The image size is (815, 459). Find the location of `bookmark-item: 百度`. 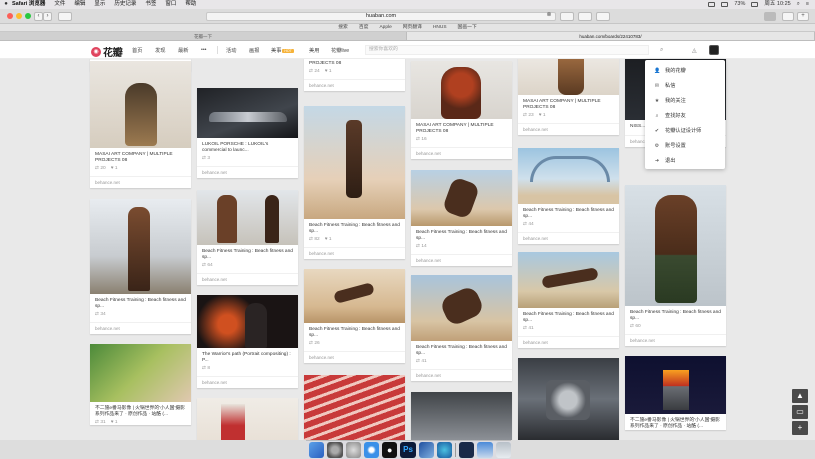

bookmark-item: 百度 is located at coordinates (364, 27).